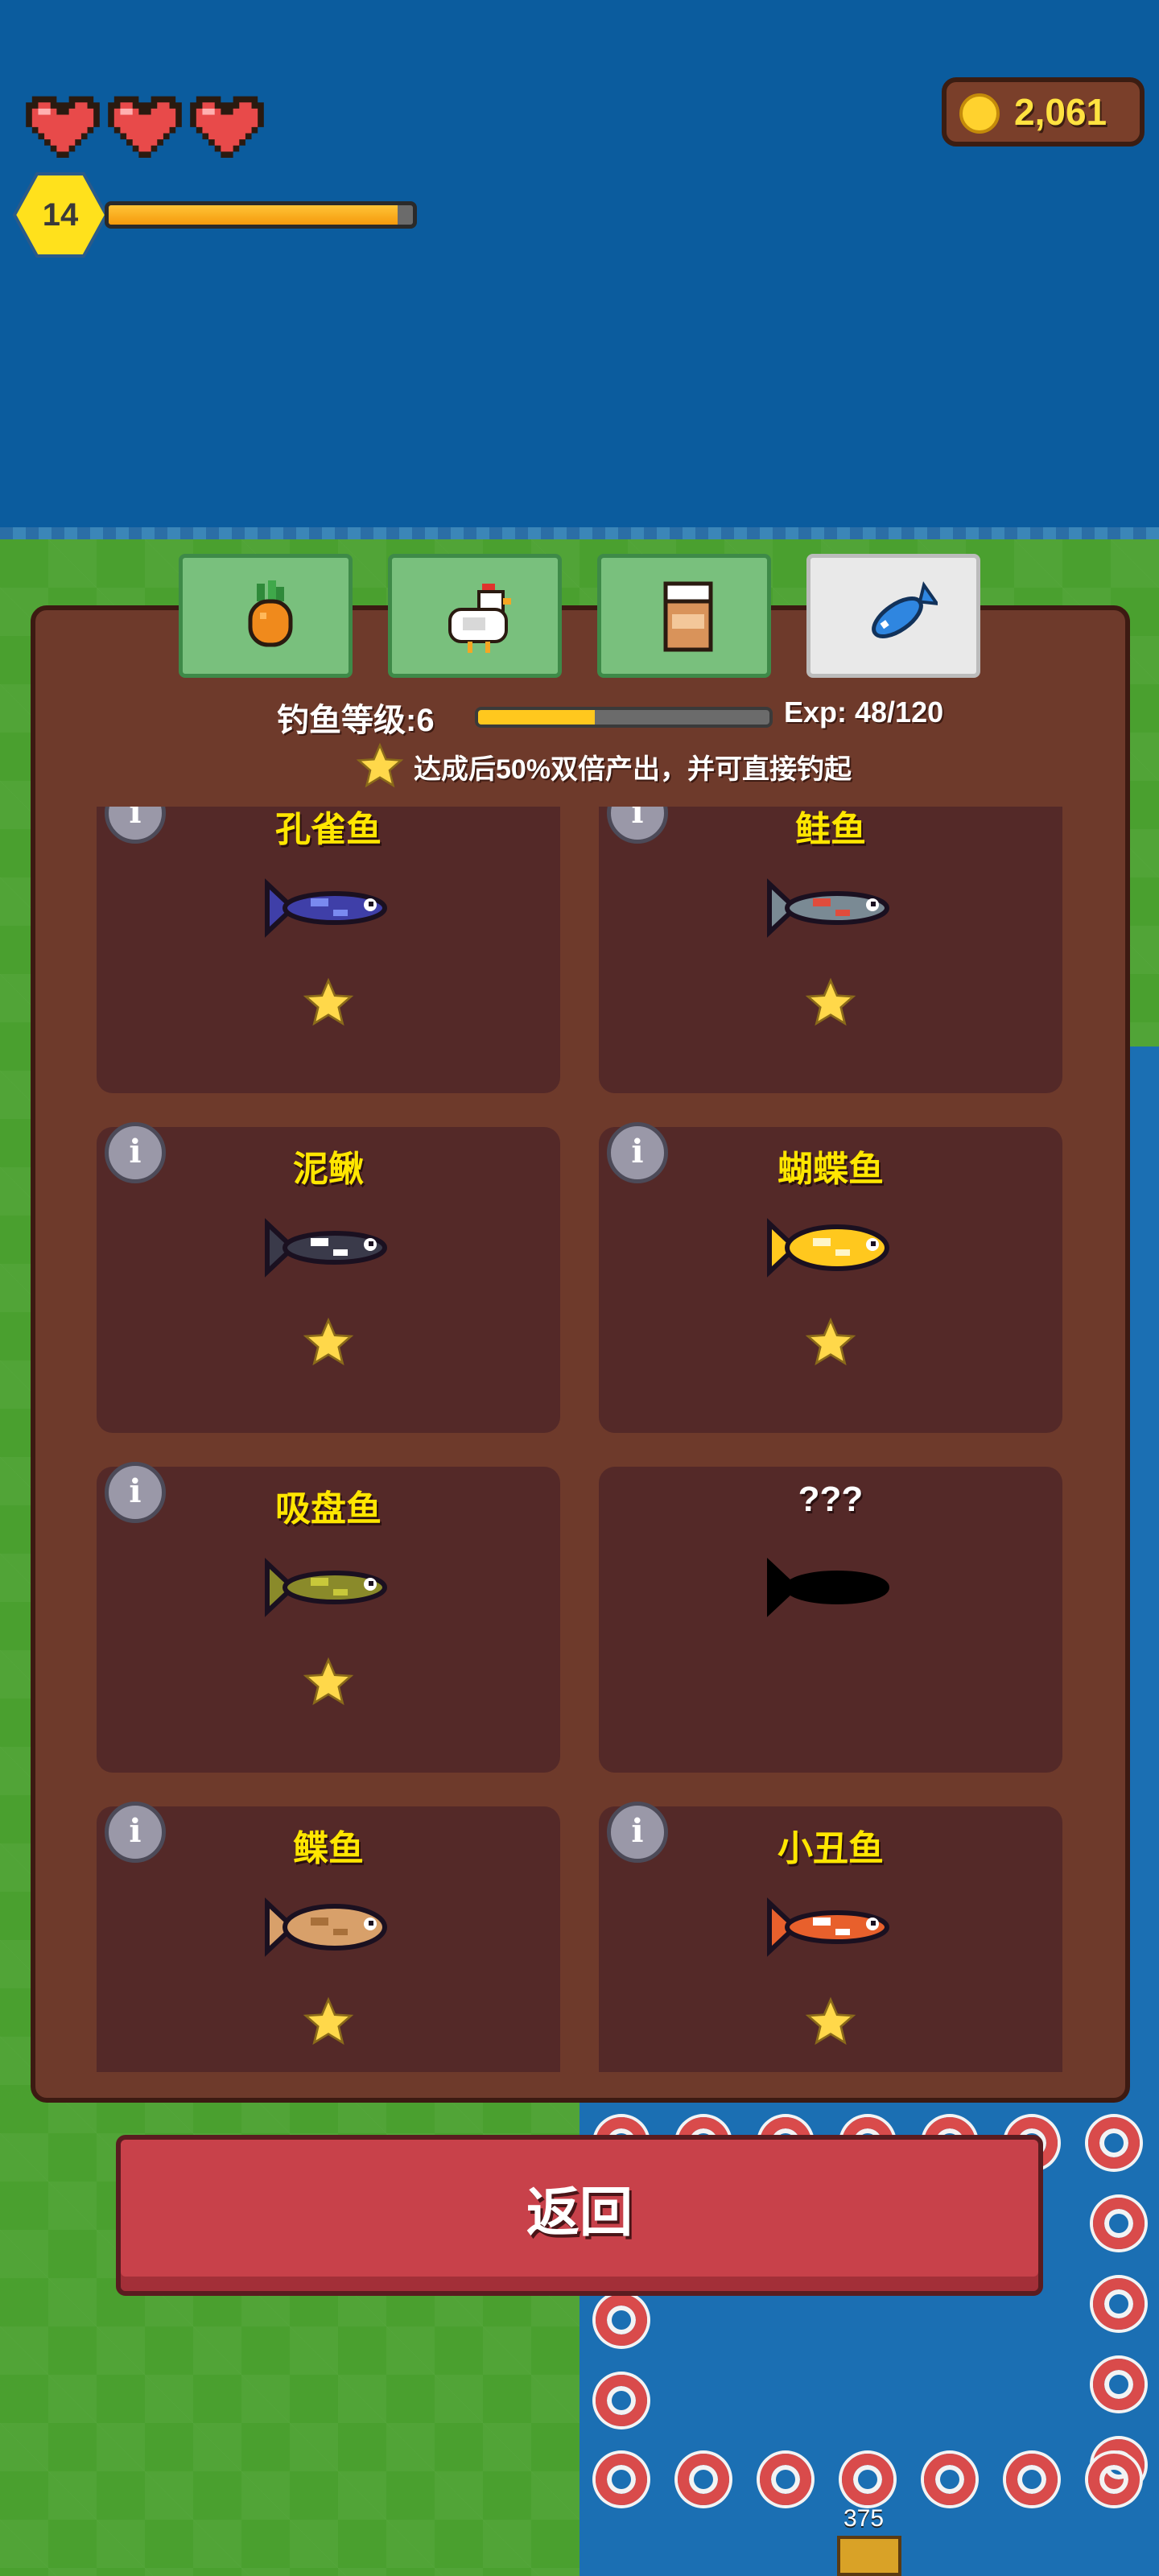  Describe the element at coordinates (270, 613) in the screenshot. I see `carrot-icon` at that location.